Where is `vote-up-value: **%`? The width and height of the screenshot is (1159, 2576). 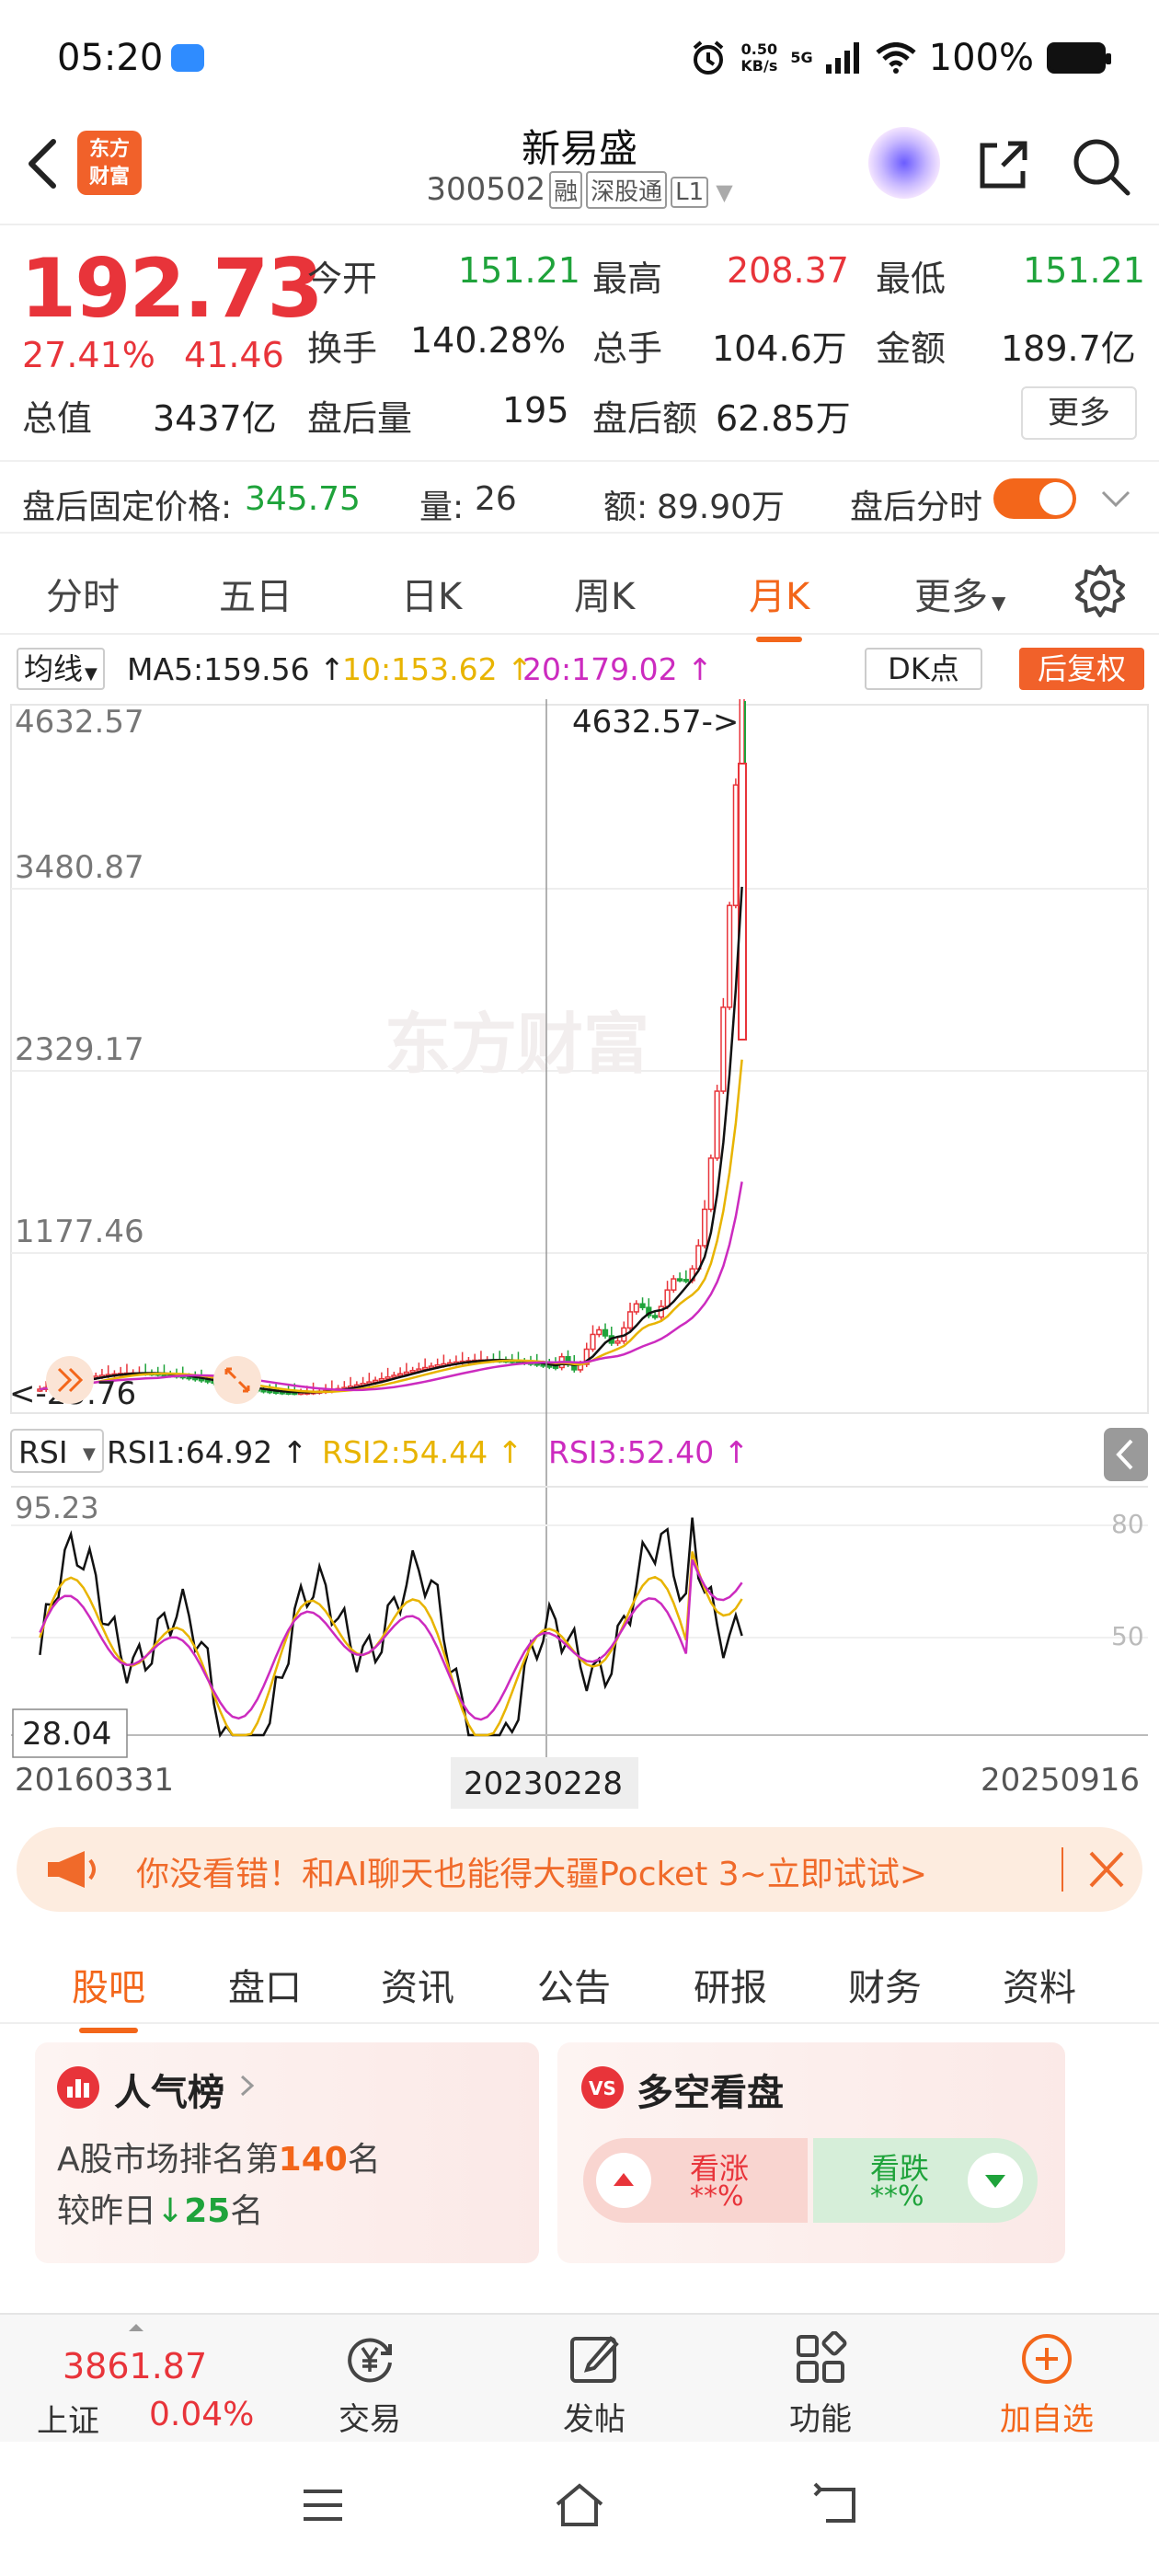 vote-up-value: **% is located at coordinates (717, 2196).